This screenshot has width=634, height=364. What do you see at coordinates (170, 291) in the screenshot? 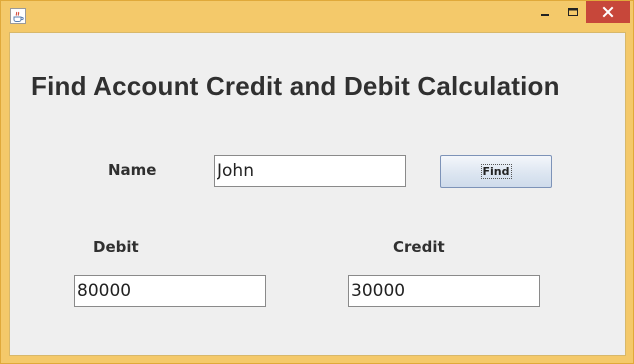
I see `debit-input` at bounding box center [170, 291].